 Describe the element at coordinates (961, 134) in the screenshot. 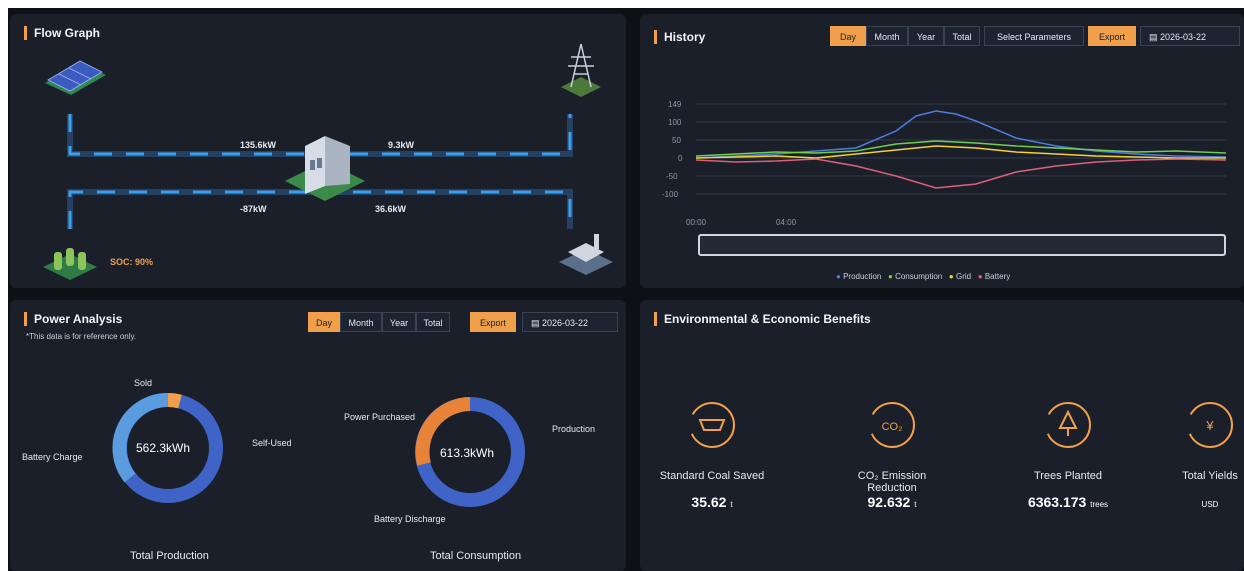

I see `production-series` at that location.